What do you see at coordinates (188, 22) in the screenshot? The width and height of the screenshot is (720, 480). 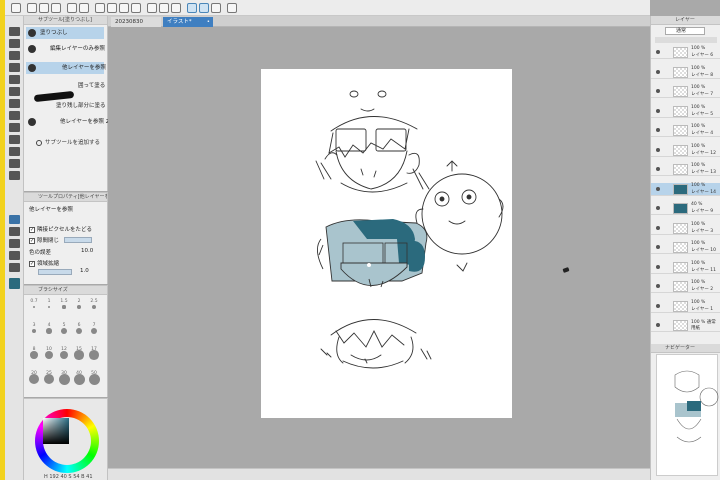 I see `tab-illustration: イラスト* •` at bounding box center [188, 22].